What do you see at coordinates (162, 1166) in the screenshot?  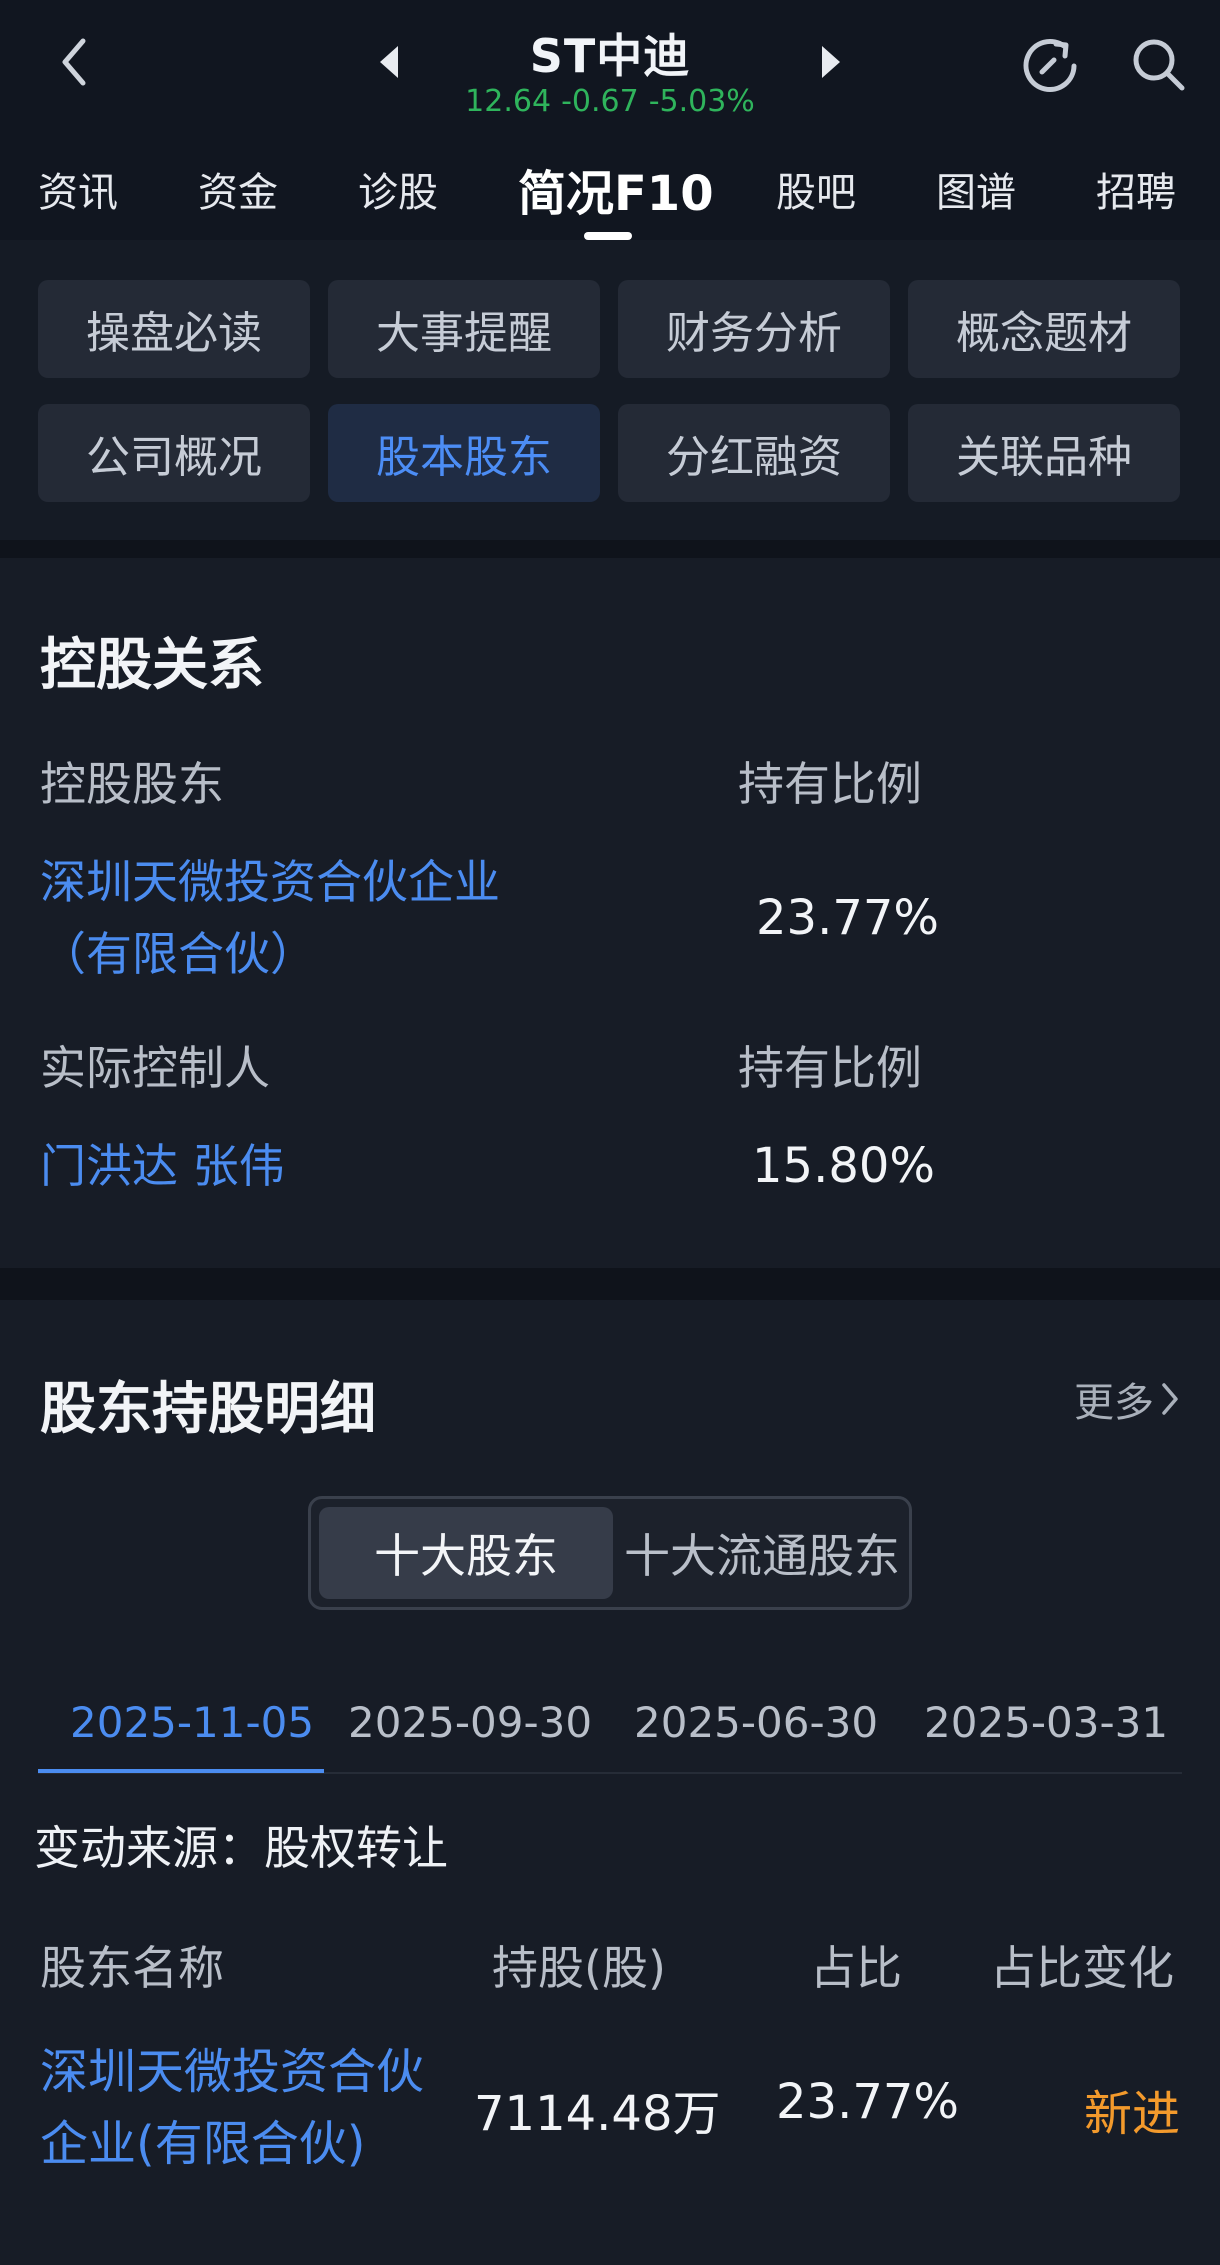 I see `actual-controller-link: 门洪达 张伟` at bounding box center [162, 1166].